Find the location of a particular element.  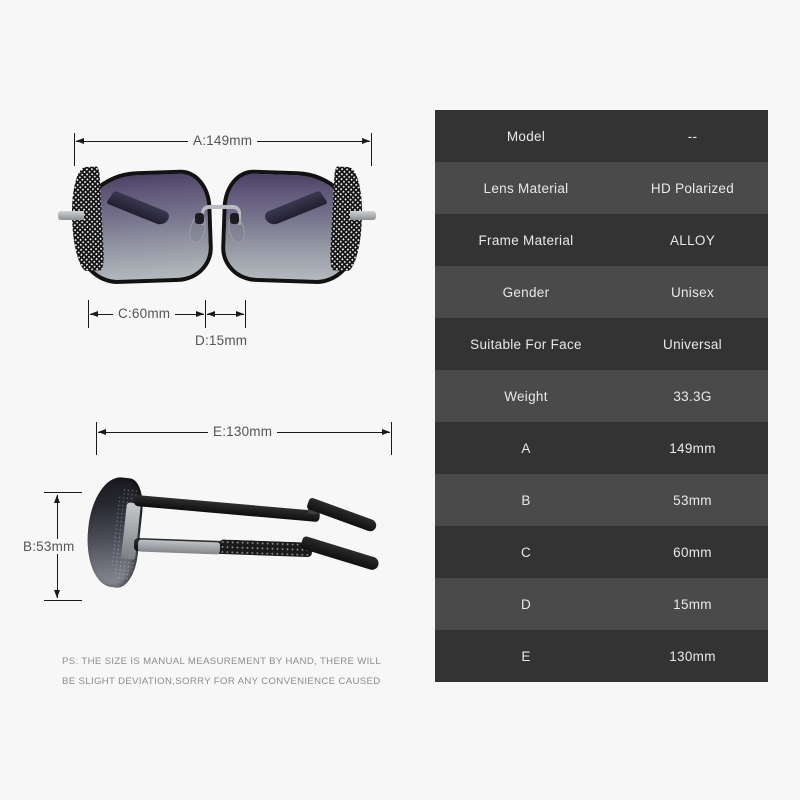

dimension-a-tick-left is located at coordinates (74, 149).